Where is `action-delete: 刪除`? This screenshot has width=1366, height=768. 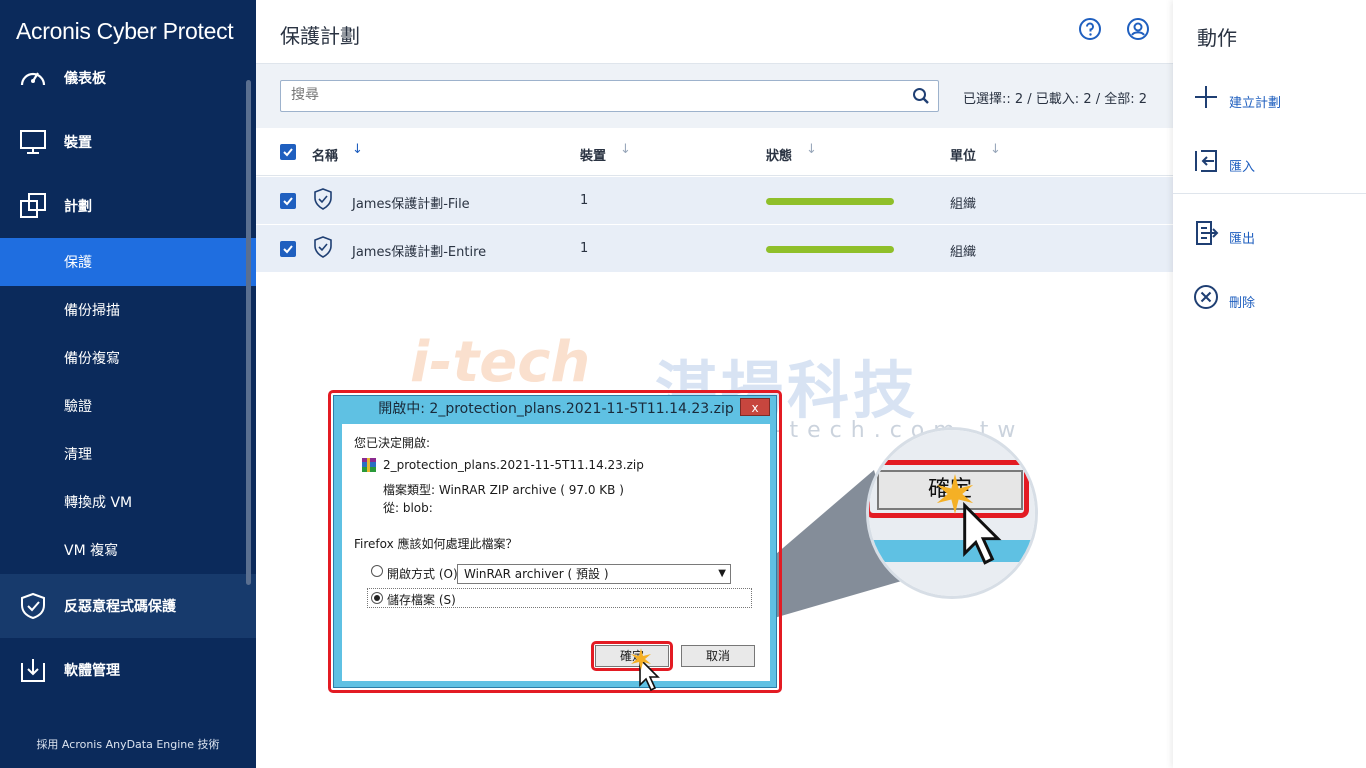
action-delete: 刪除 is located at coordinates (1269, 302).